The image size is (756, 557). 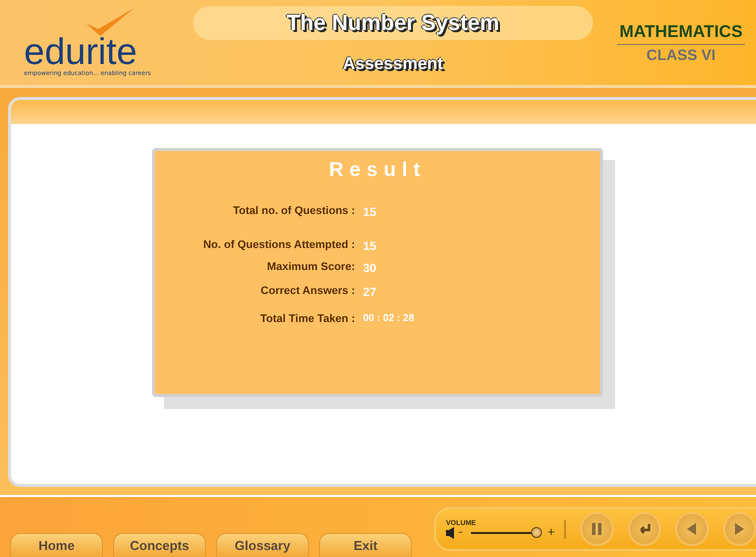 I want to click on checkmark-icon, so click(x=111, y=22).